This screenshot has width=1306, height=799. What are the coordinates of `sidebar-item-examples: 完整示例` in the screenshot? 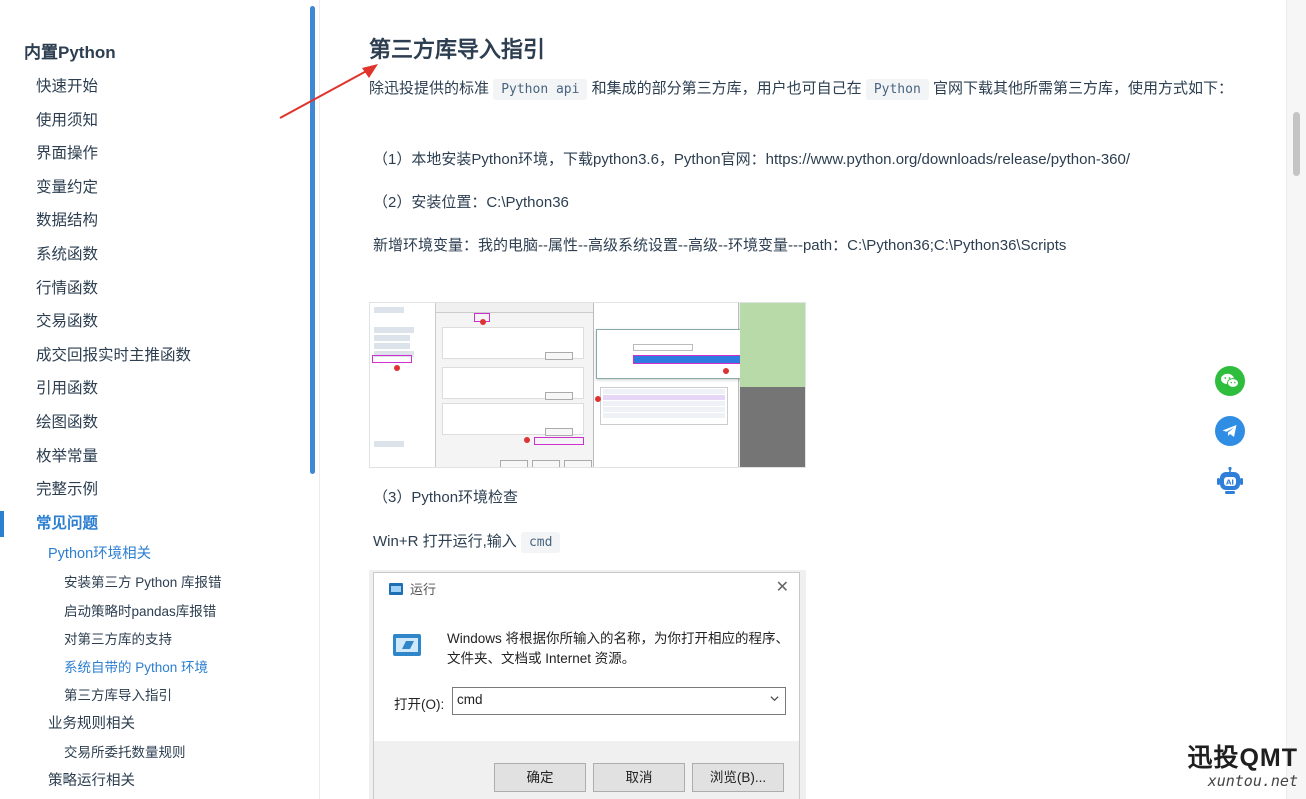 It's located at (156, 490).